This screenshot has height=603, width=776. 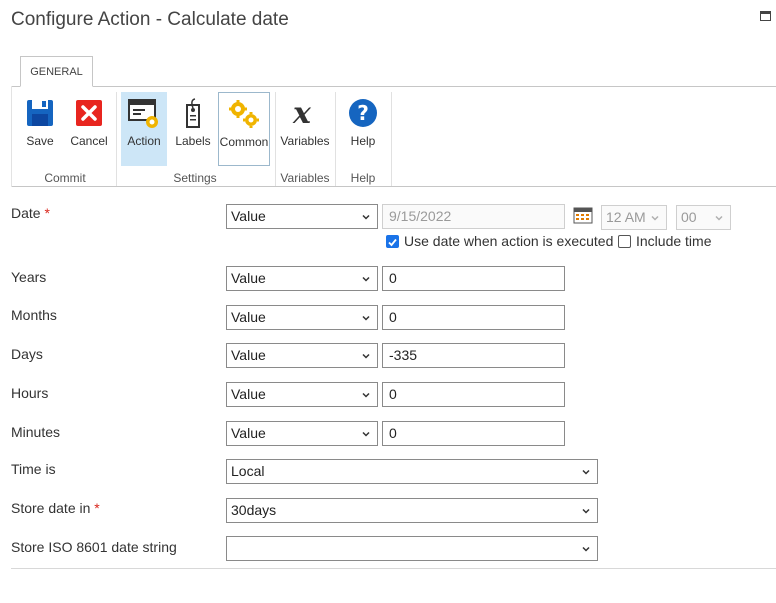 What do you see at coordinates (55, 508) in the screenshot?
I see `store-date-label: Store date in *` at bounding box center [55, 508].